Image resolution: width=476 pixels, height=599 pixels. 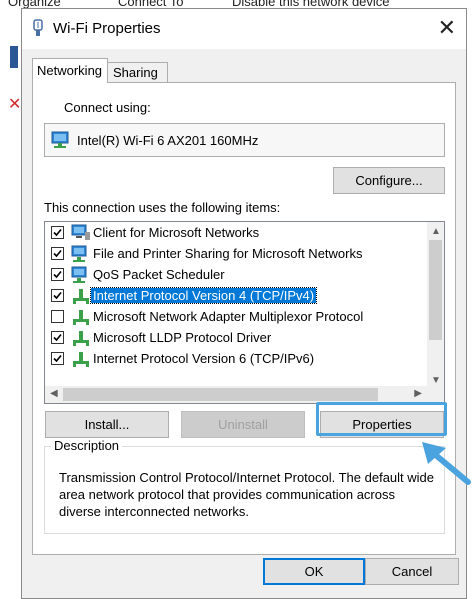 What do you see at coordinates (235, 275) in the screenshot?
I see `list-item: QoS Packet Scheduler` at bounding box center [235, 275].